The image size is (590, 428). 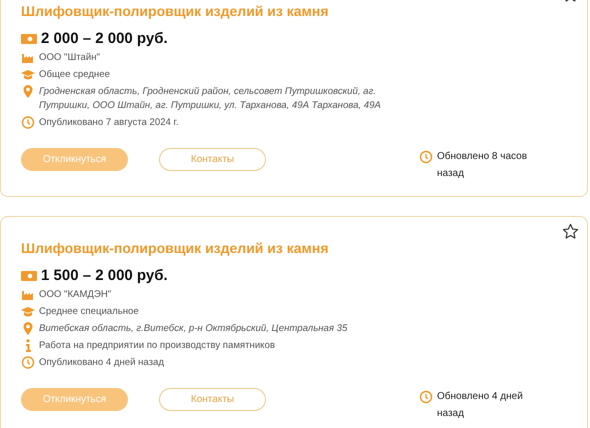 What do you see at coordinates (104, 39) in the screenshot?
I see `salary: 2 000 – 2 000 руб.` at bounding box center [104, 39].